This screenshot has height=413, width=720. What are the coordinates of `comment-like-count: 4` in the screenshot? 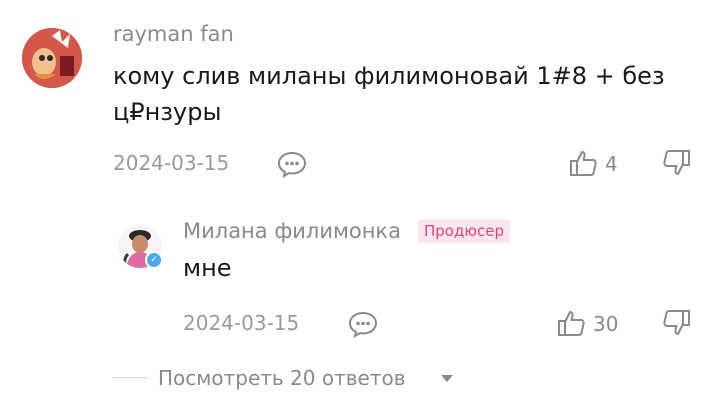 It's located at (611, 164).